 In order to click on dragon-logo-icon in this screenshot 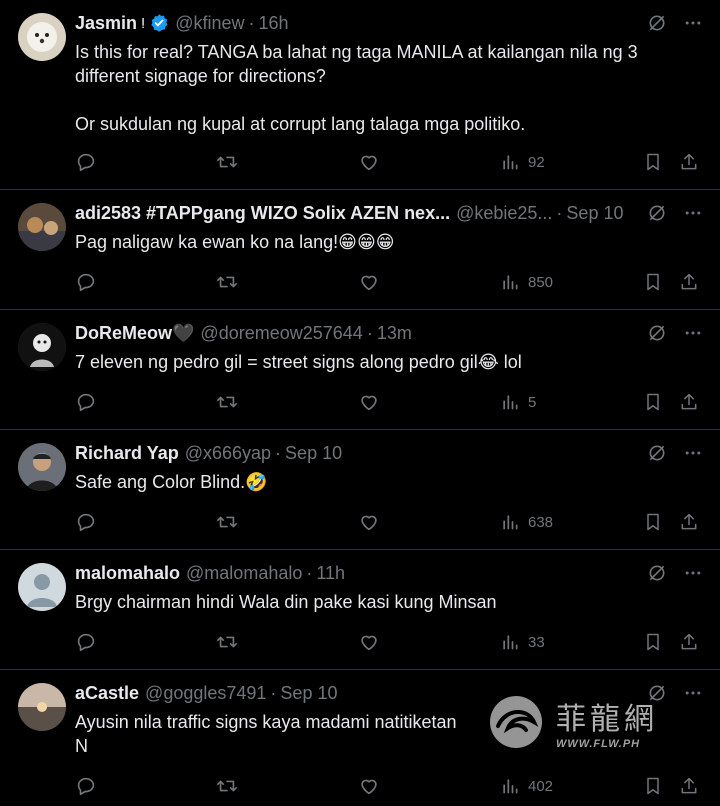, I will do `click(516, 722)`.